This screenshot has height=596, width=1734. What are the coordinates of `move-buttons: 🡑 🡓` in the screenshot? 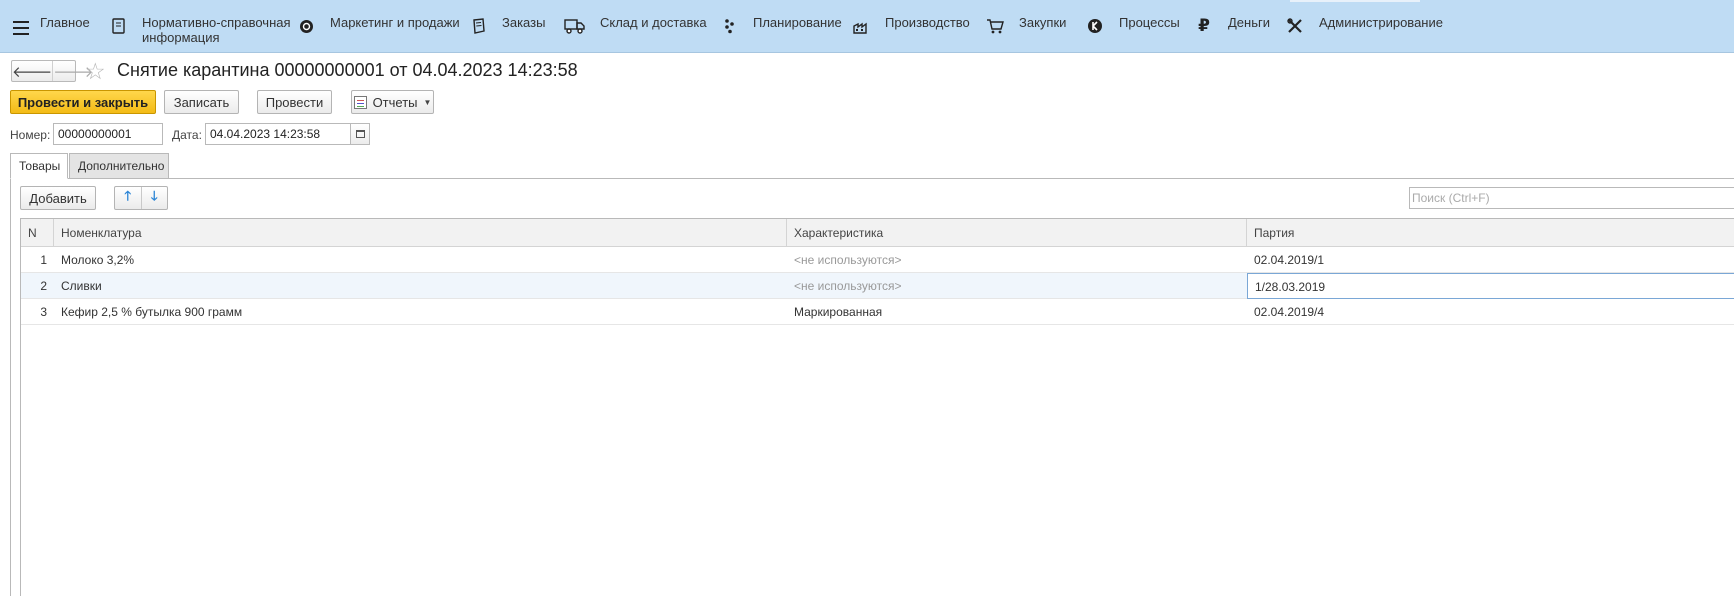 It's located at (141, 198).